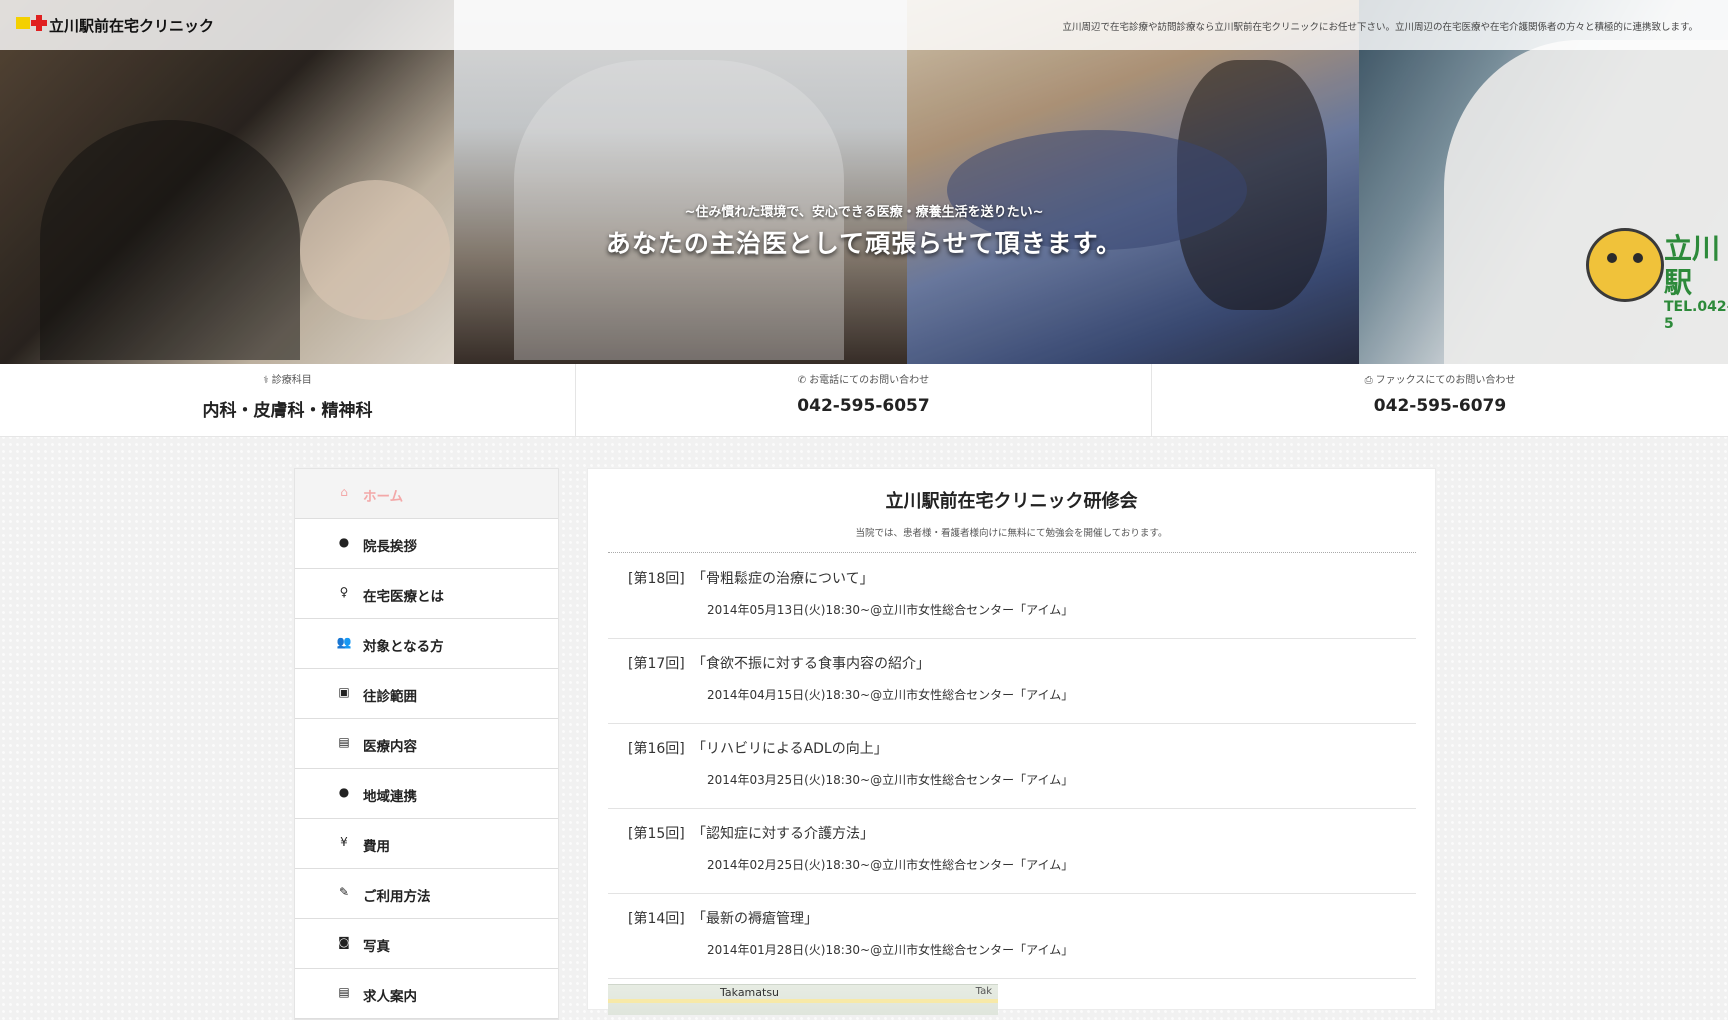  I want to click on pencil-icon: ✎, so click(344, 892).